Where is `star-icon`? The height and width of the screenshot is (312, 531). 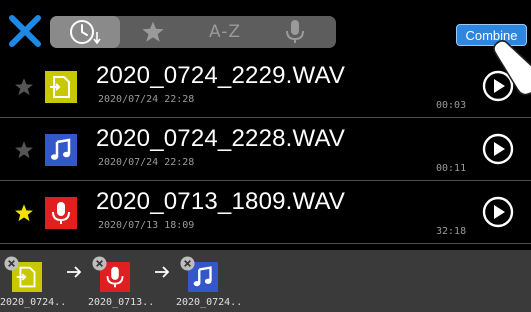
star-icon is located at coordinates (153, 31).